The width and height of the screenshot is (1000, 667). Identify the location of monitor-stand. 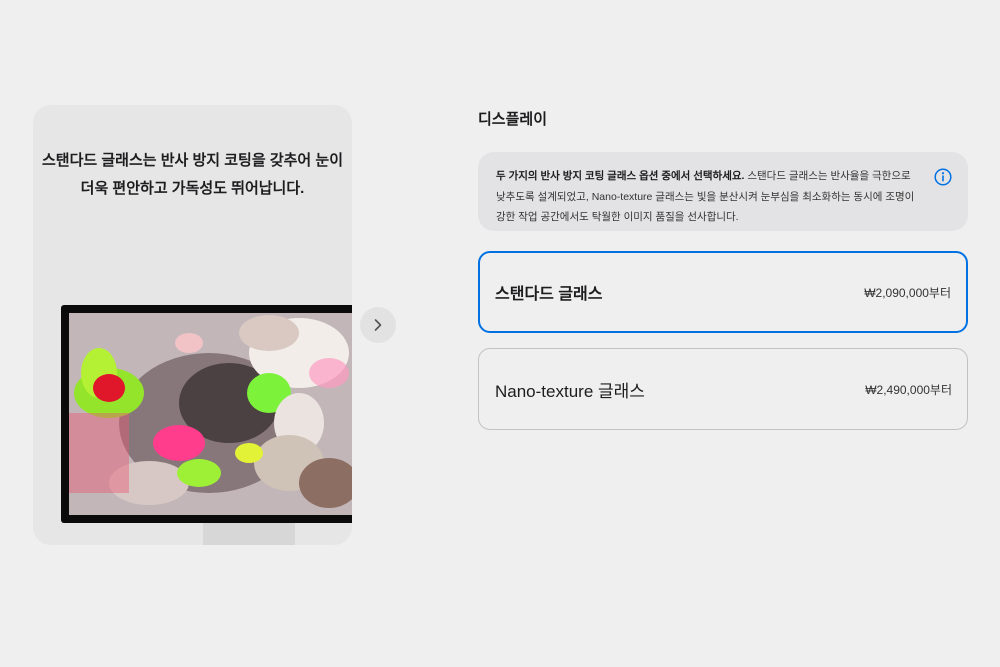
(249, 534).